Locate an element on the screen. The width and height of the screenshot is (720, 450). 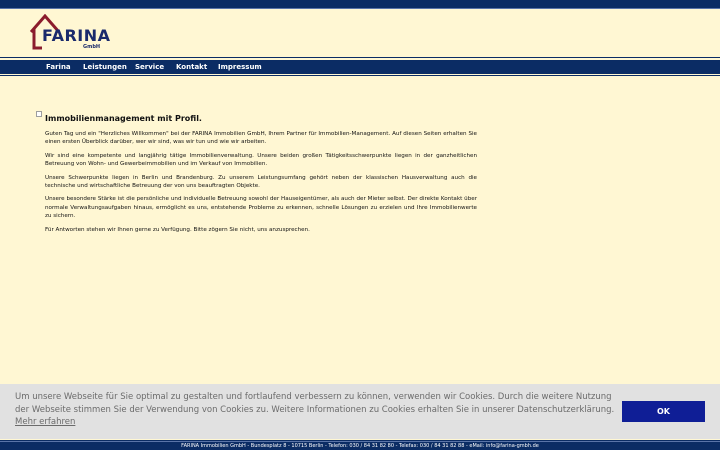
nav-item-leistungen: Leistungen is located at coordinates (105, 67).